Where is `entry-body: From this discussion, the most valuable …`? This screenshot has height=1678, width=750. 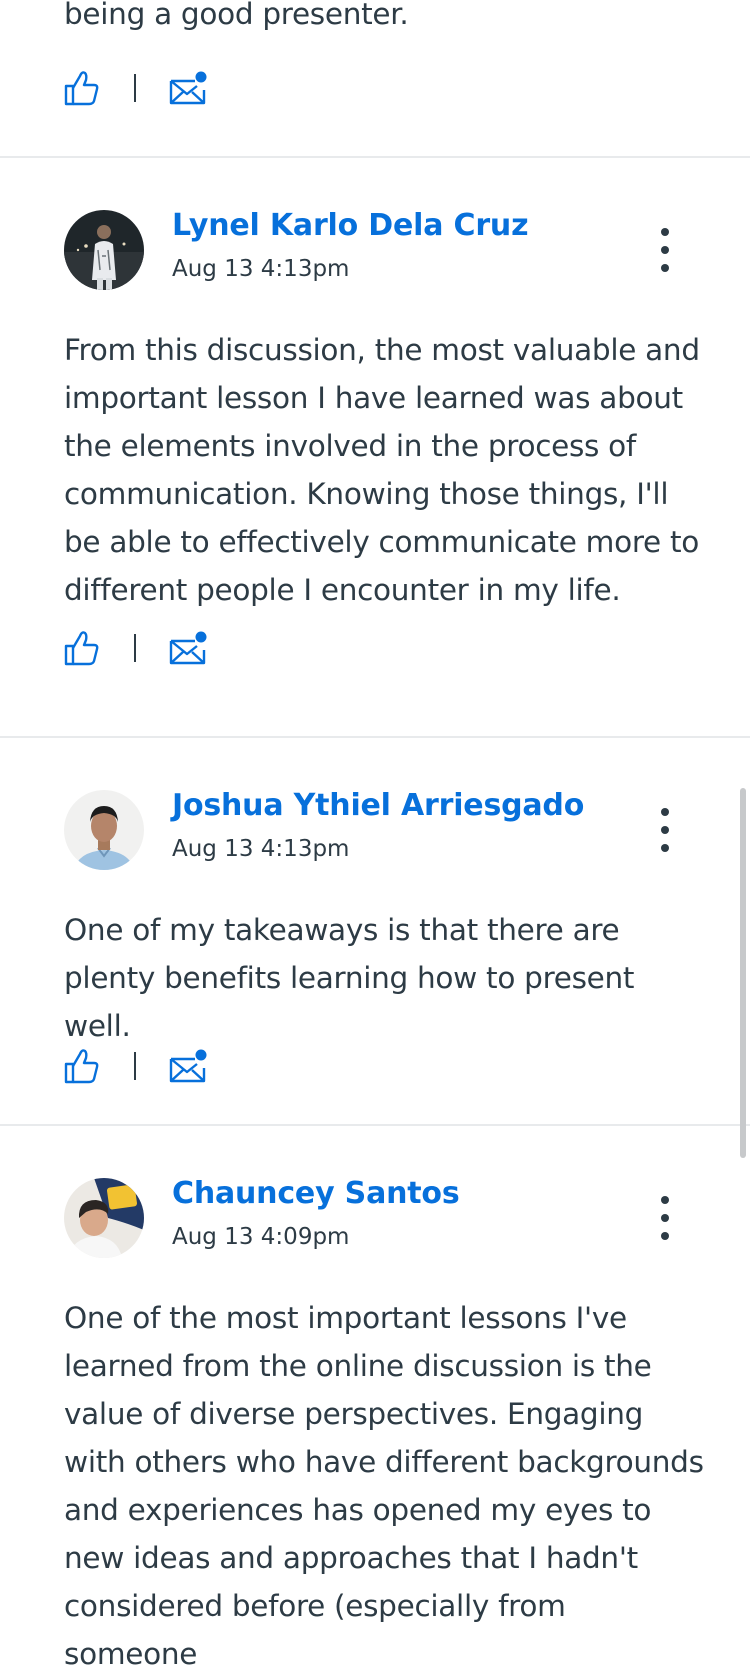
entry-body: From this discussion, the most valuable … is located at coordinates (382, 470).